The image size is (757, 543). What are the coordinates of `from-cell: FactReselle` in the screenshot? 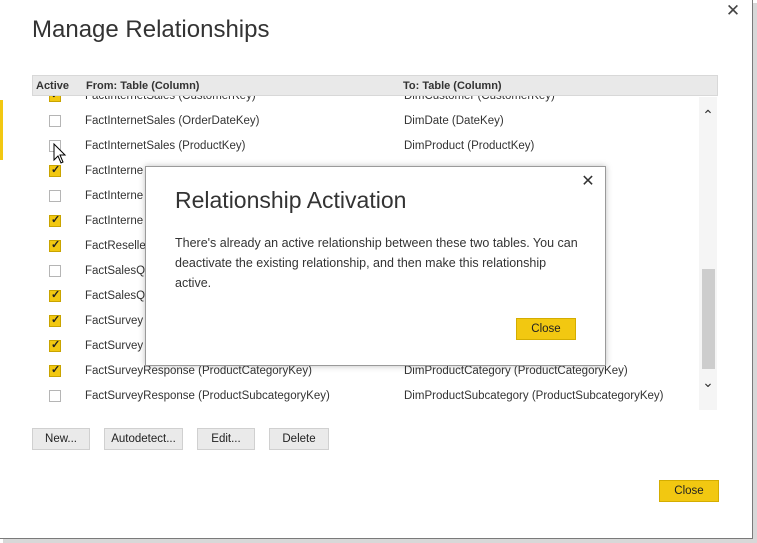 It's located at (115, 246).